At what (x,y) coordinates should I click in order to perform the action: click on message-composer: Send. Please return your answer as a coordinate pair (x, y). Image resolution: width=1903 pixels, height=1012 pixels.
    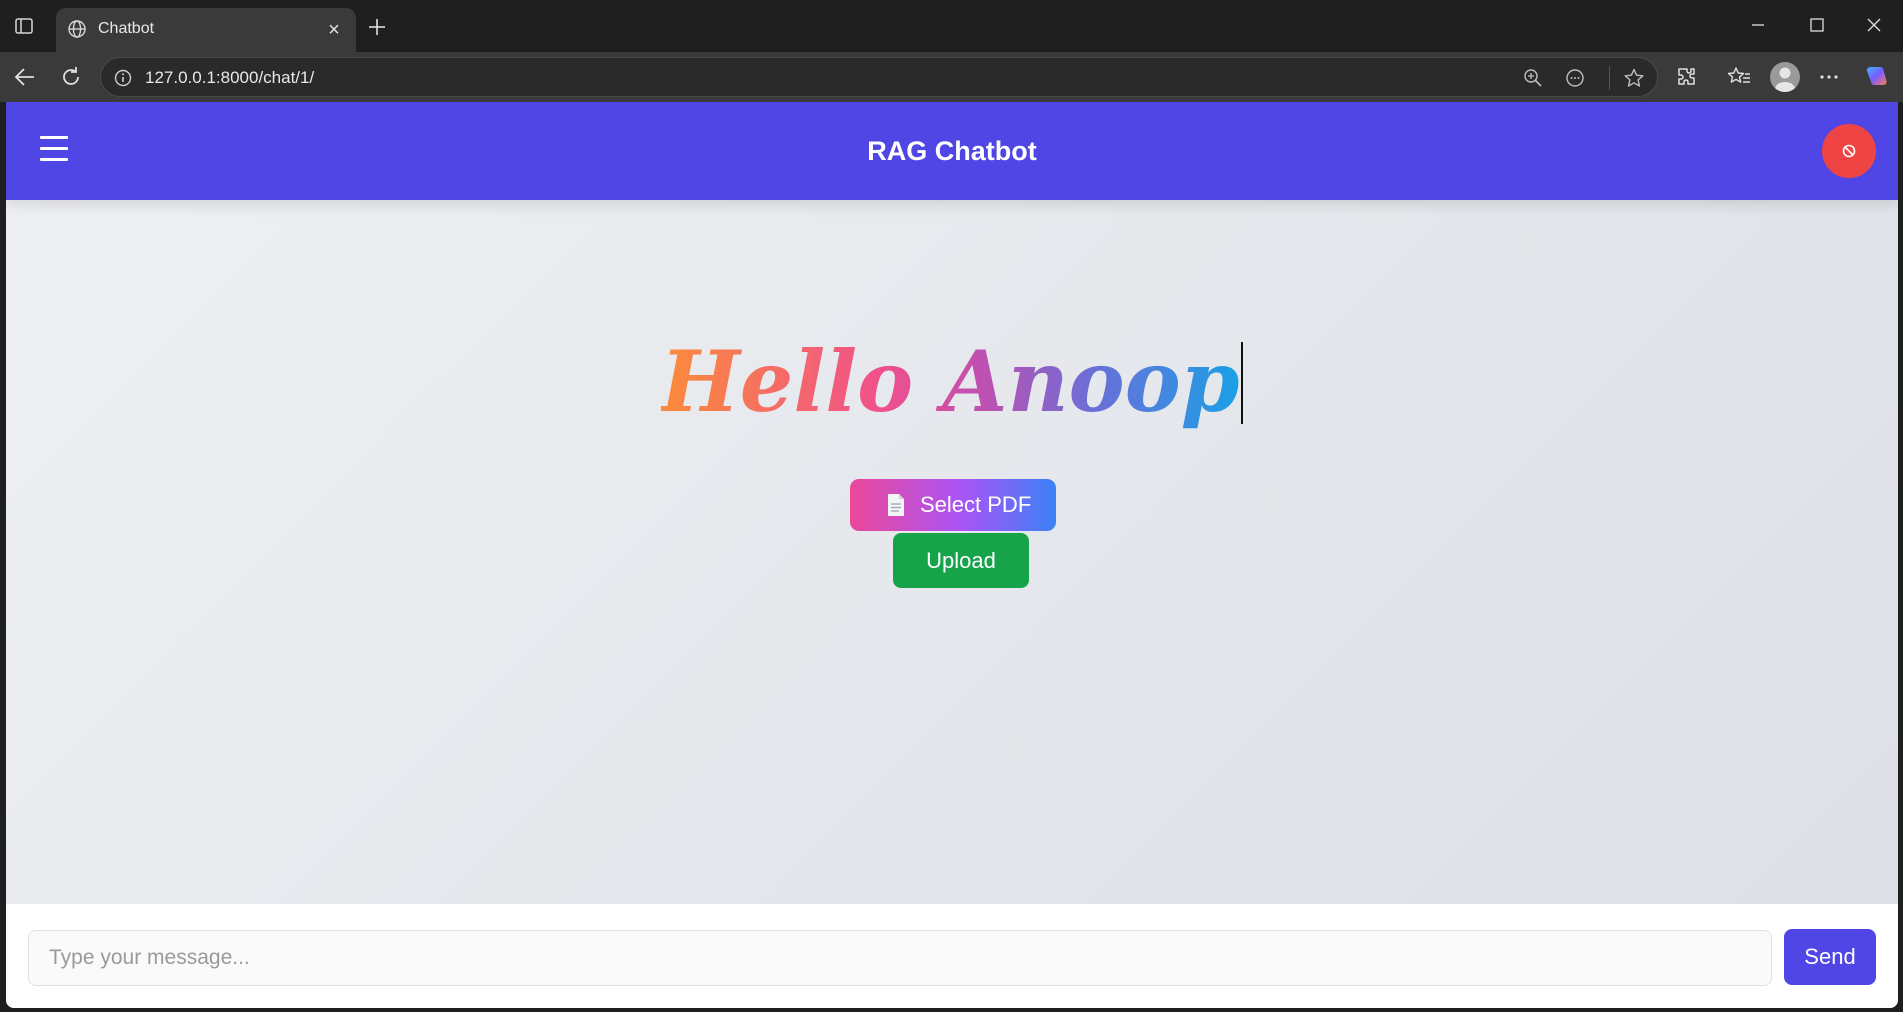
    Looking at the image, I should click on (952, 956).